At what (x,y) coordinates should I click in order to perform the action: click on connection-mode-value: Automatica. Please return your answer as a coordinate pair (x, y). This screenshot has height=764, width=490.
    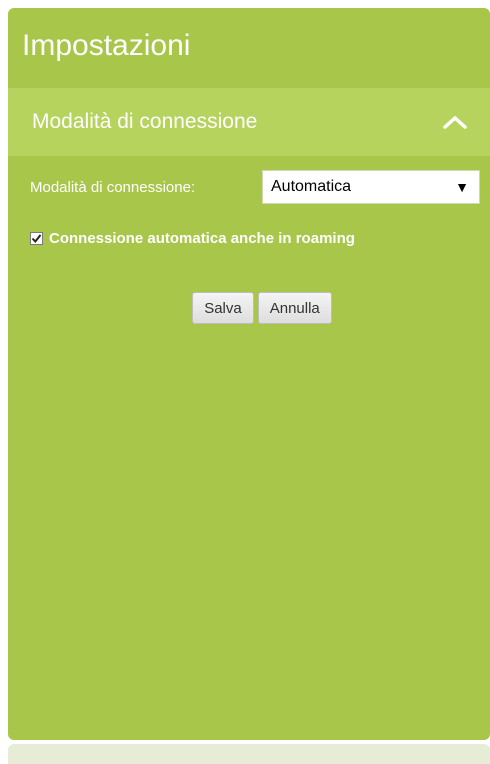
    Looking at the image, I should click on (311, 186).